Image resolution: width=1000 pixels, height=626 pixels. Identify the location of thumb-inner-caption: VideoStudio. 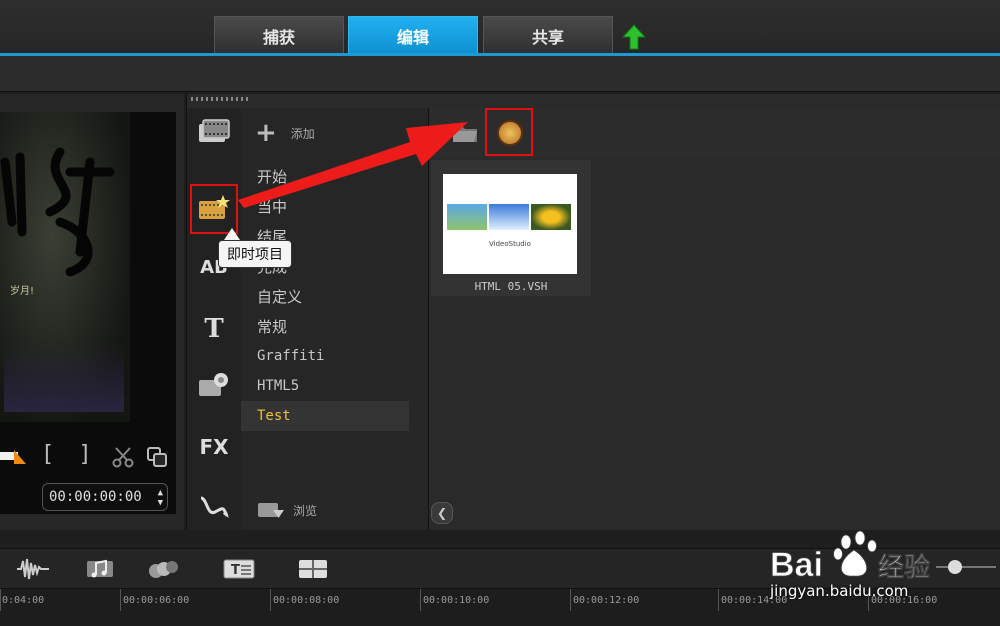
(510, 244).